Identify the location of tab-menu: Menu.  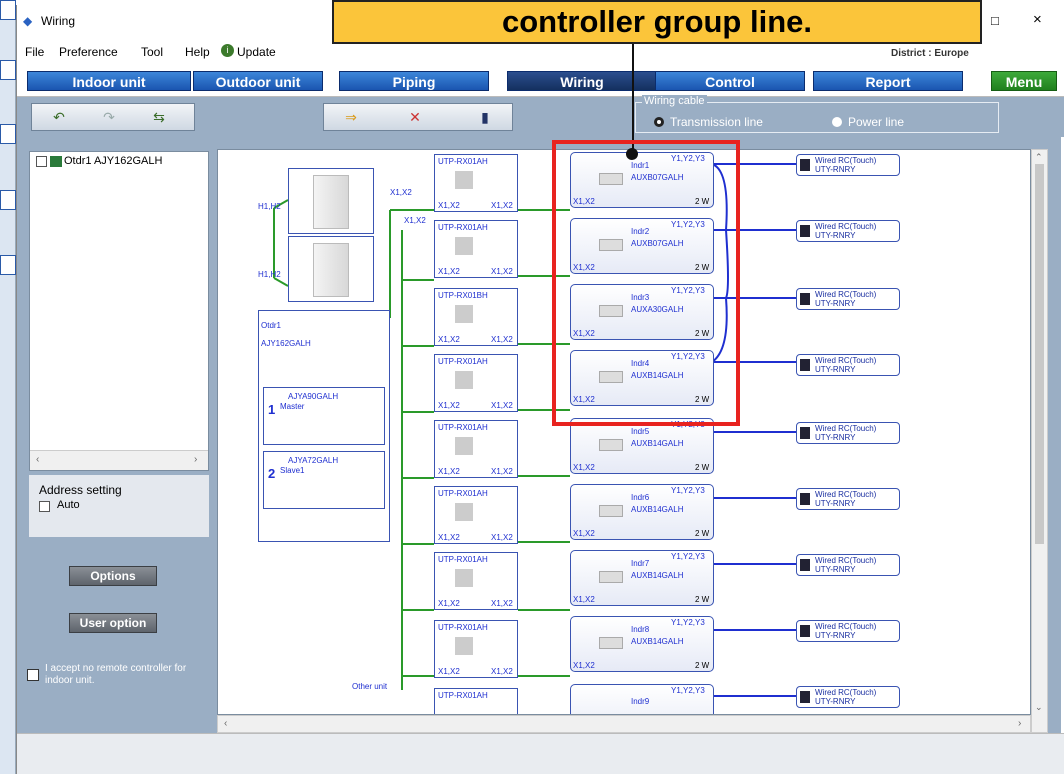
(1024, 81).